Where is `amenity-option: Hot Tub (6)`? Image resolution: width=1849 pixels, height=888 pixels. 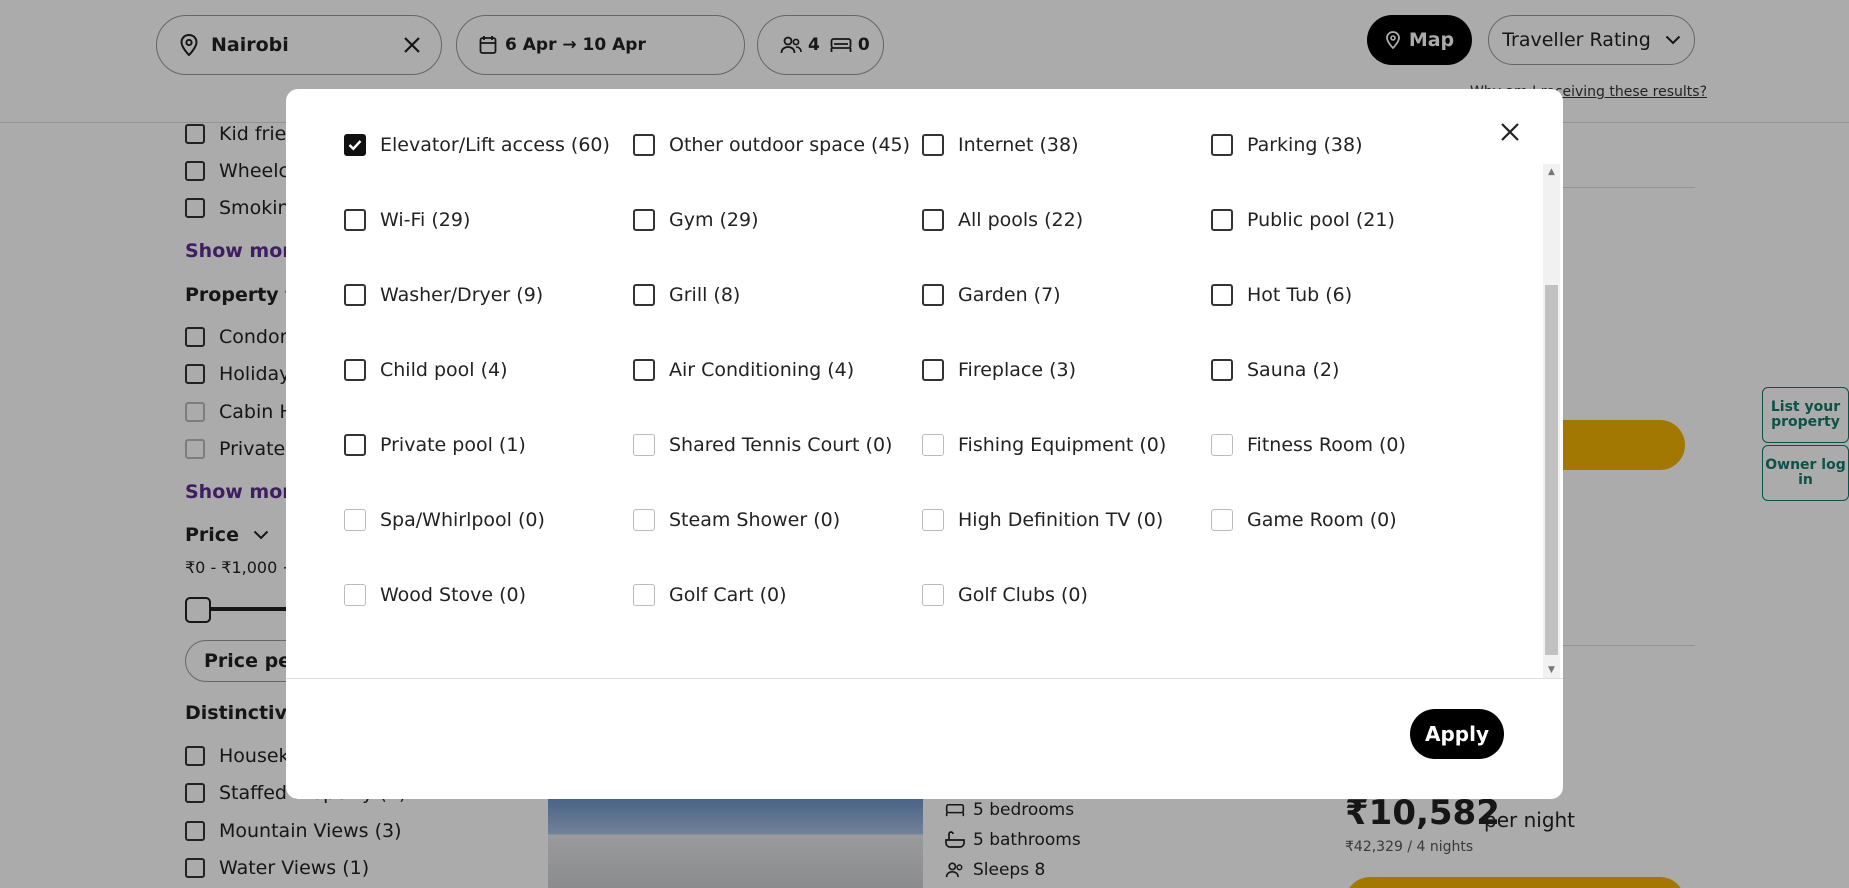 amenity-option: Hot Tub (6) is located at coordinates (1281, 295).